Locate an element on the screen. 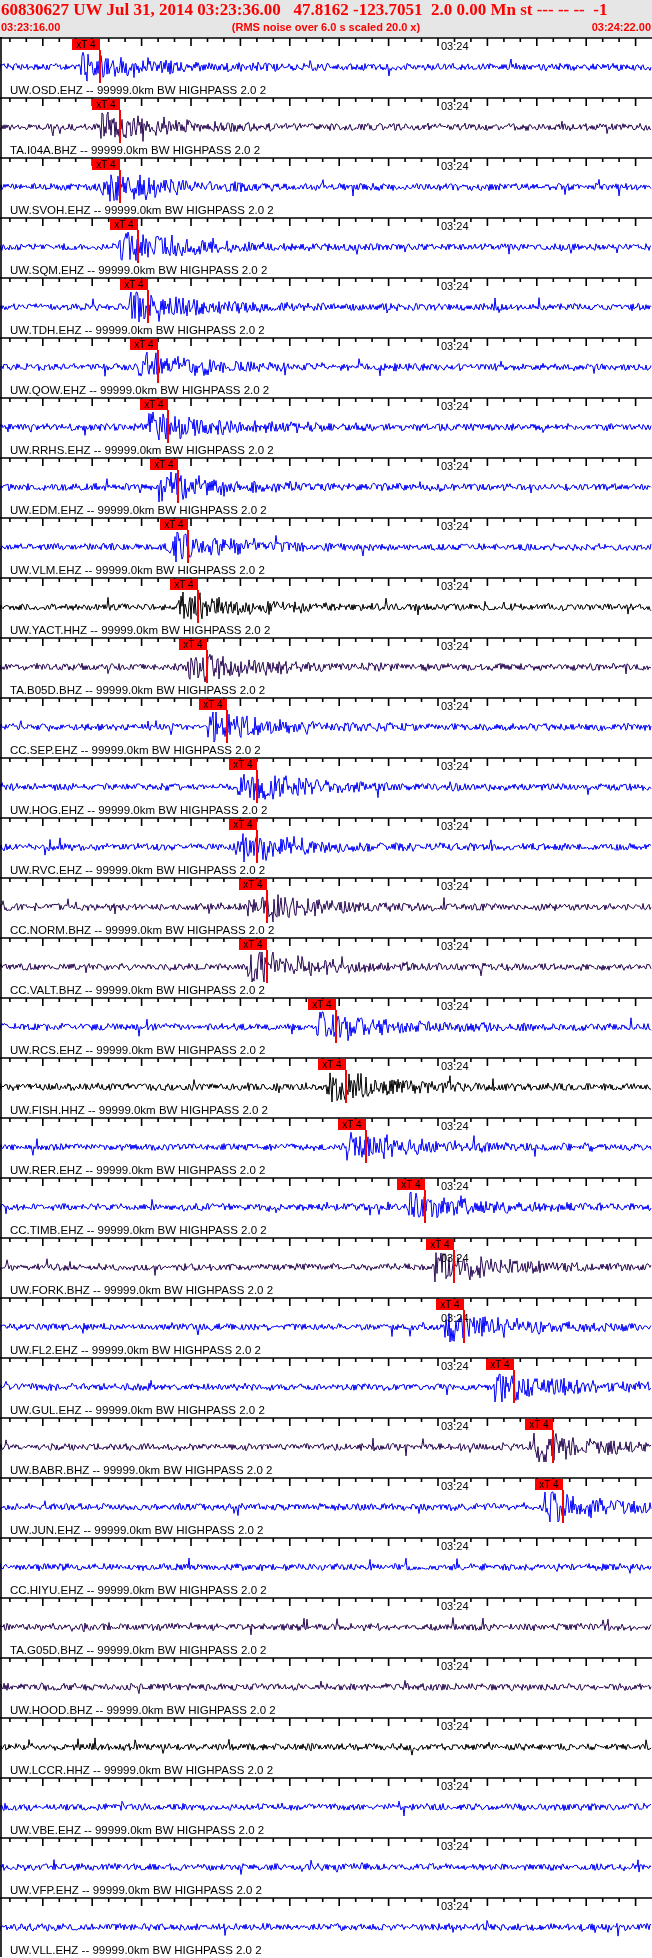 This screenshot has height=1958, width=652. channel-label: CC.SEP.EHZ -- 99999.0km BW HIGHPASS 2.0 2 is located at coordinates (135, 750).